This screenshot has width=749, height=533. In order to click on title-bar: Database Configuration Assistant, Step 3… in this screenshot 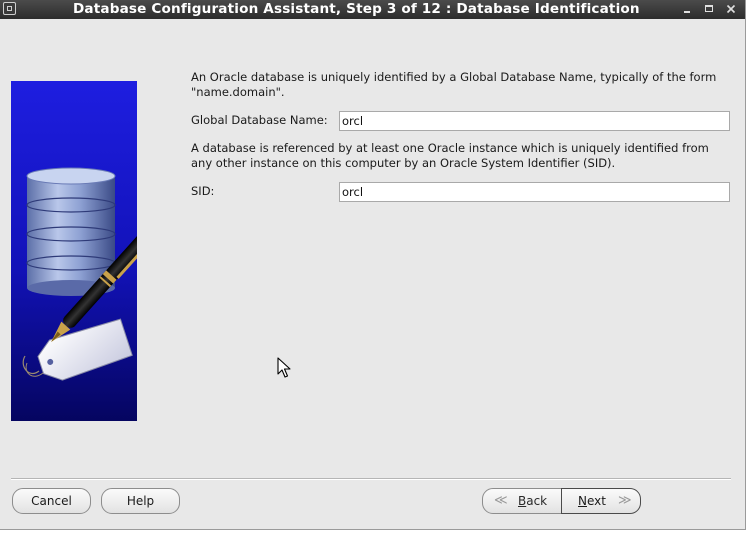, I will do `click(372, 9)`.